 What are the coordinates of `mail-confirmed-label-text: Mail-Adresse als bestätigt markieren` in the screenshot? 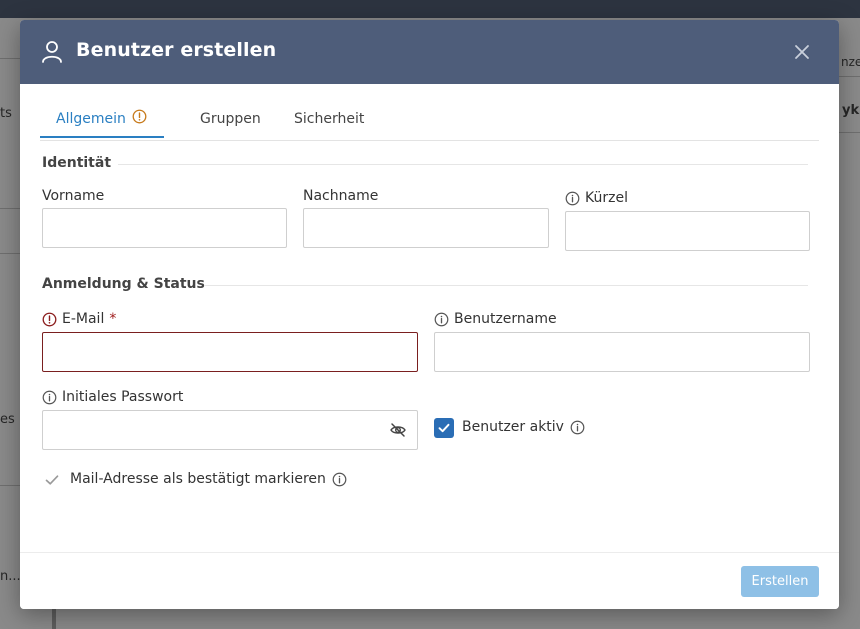 It's located at (198, 479).